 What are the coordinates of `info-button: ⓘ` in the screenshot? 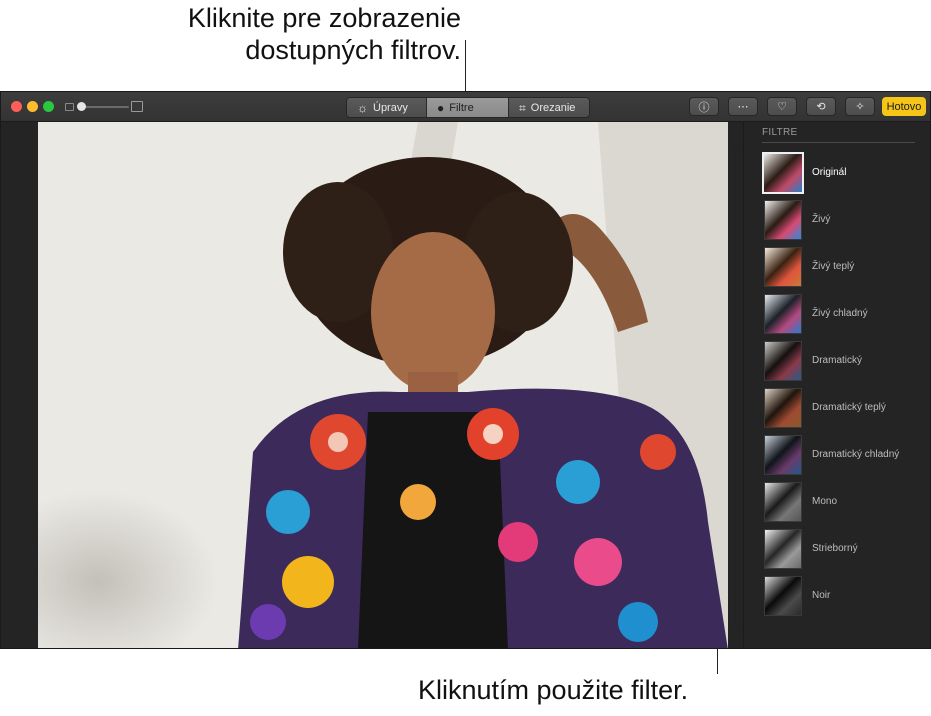 It's located at (704, 106).